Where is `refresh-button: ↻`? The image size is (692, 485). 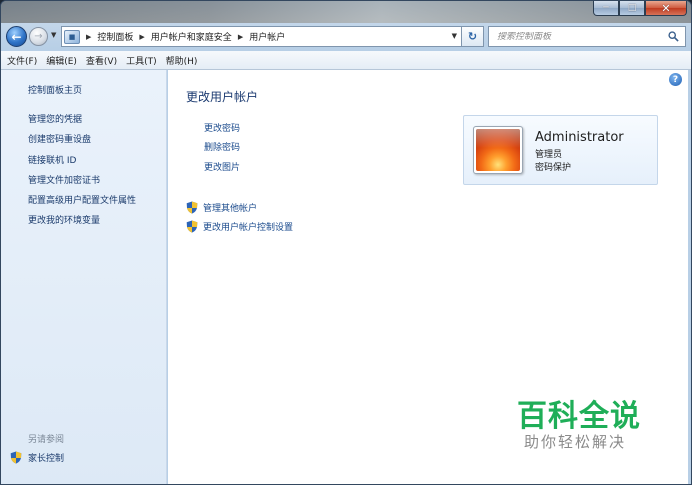
refresh-button: ↻ is located at coordinates (473, 36).